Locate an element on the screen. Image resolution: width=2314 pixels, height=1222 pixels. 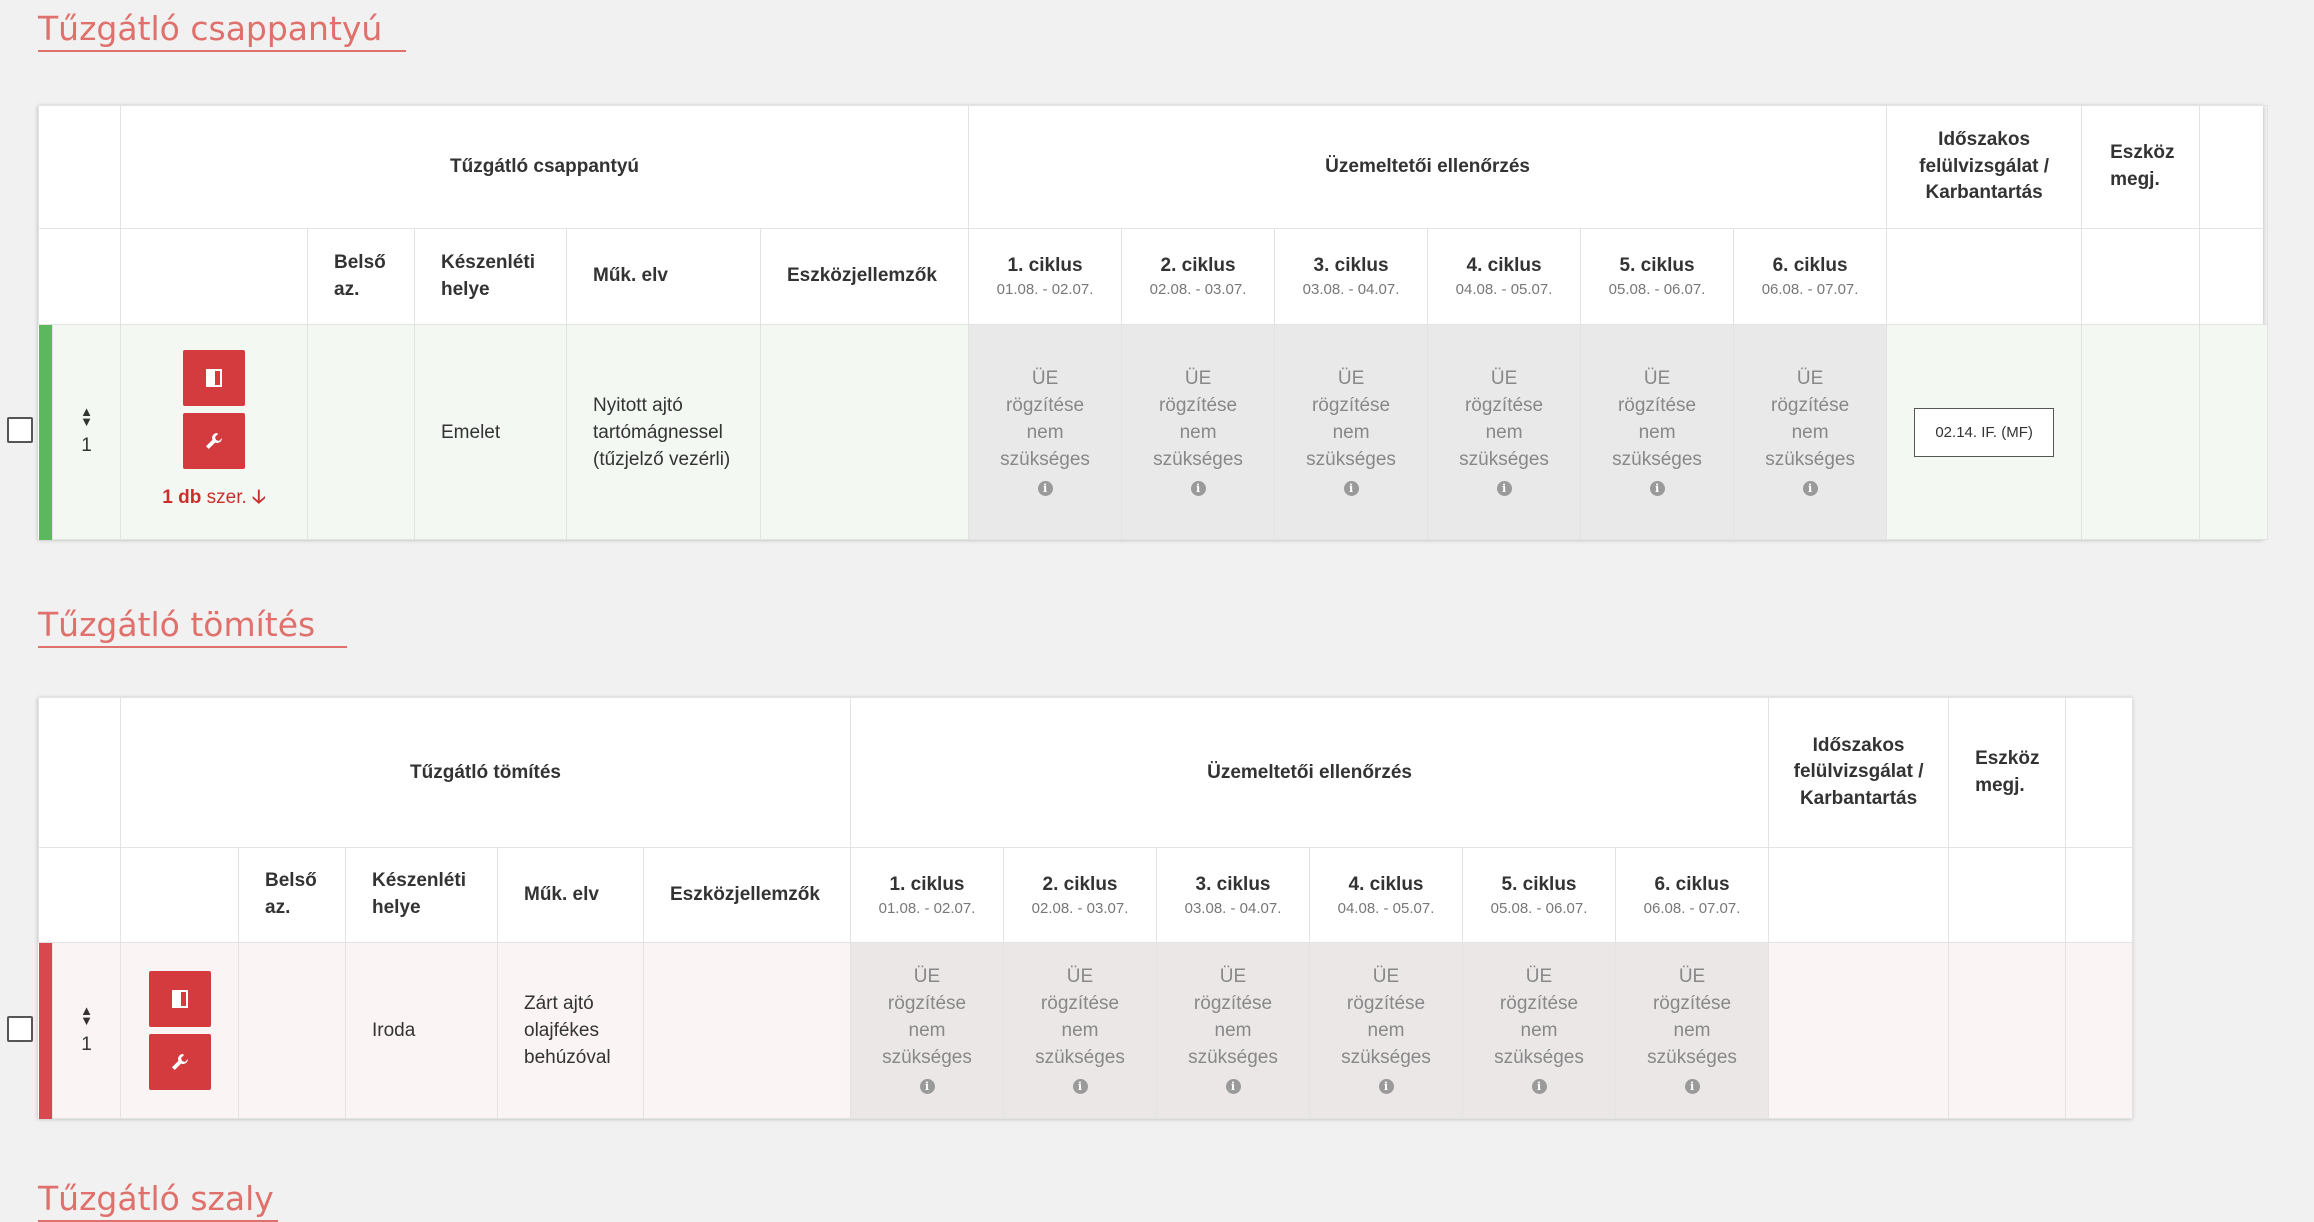
action-cell: 1 db szer. 🡣 is located at coordinates (214, 432).